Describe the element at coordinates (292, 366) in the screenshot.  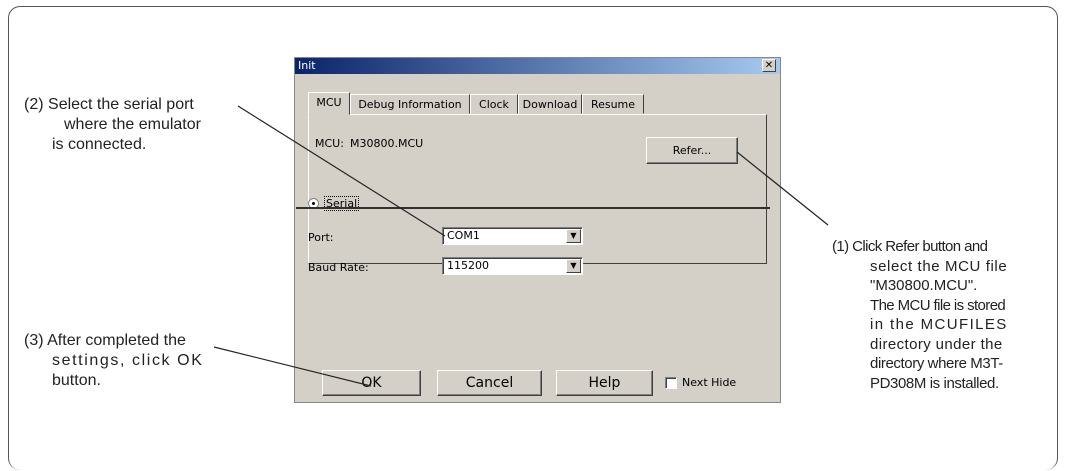
I see `leader-line-step3` at that location.